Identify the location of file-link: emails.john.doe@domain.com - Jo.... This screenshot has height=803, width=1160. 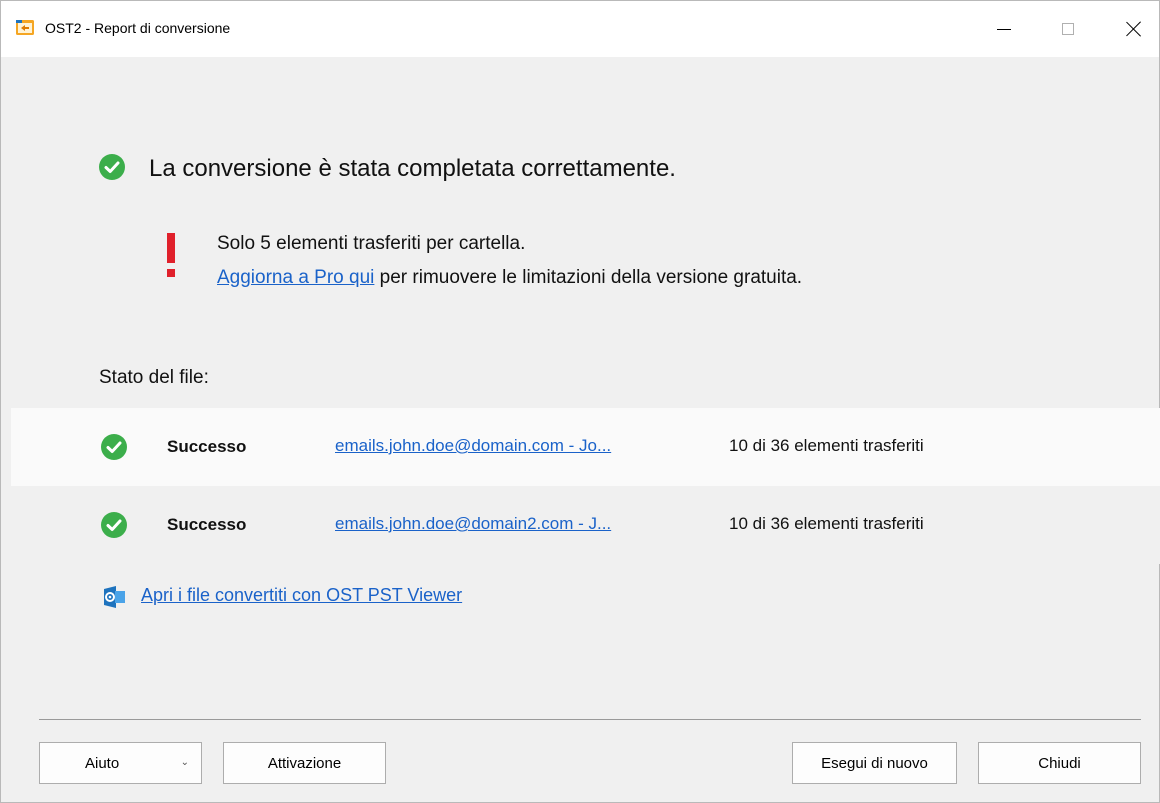
(473, 446).